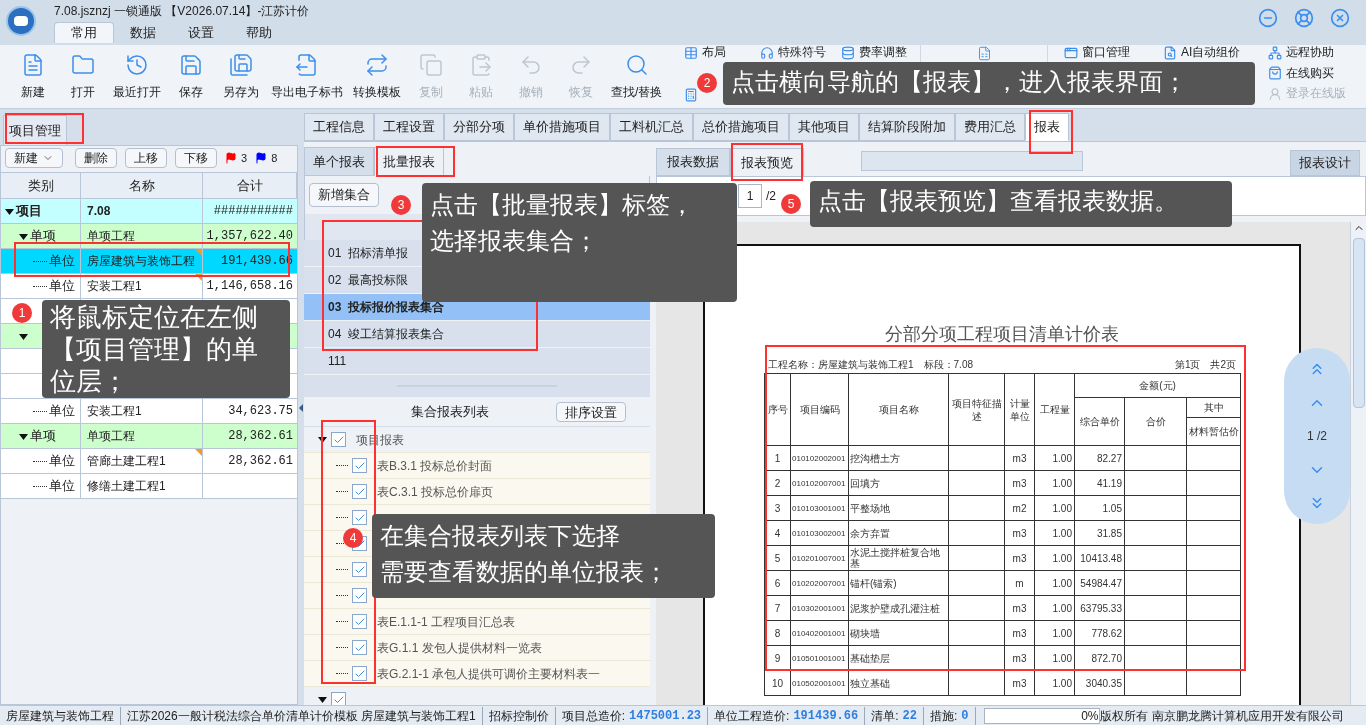  I want to click on menu-tab: 常用, so click(84, 32).